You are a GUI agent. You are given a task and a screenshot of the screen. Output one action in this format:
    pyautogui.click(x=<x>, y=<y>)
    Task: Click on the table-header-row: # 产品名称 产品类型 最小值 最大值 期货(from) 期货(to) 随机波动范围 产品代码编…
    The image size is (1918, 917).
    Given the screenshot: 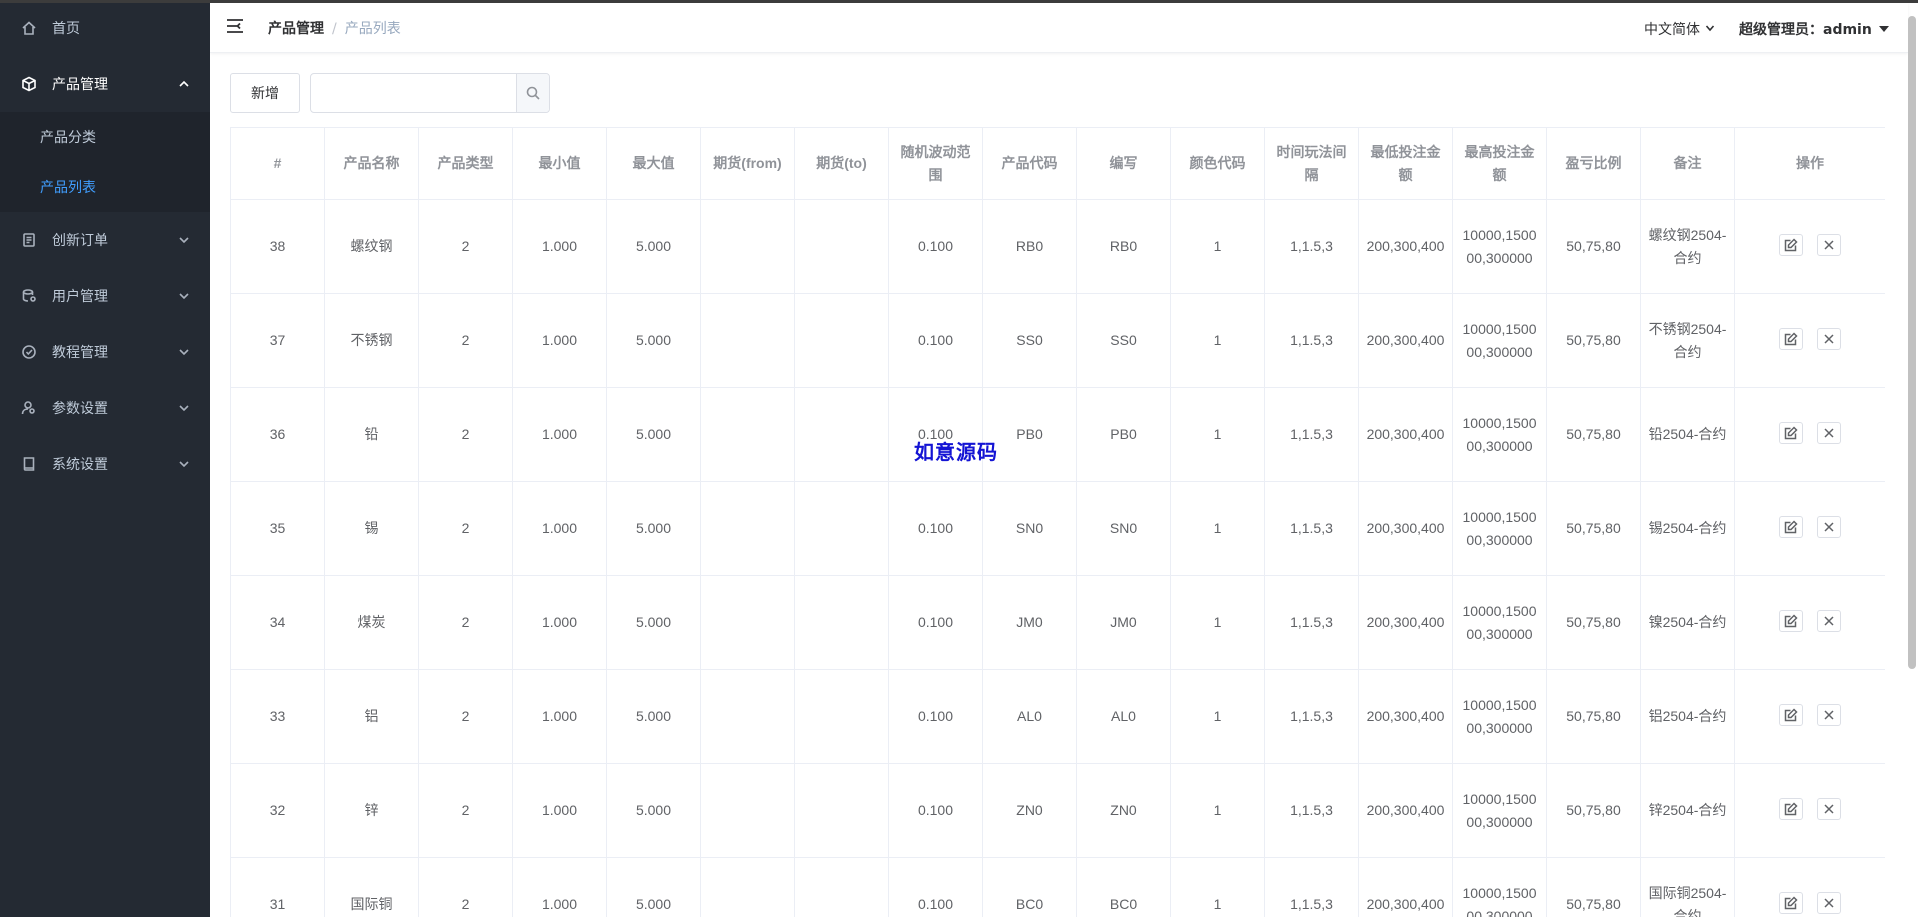 What is the action you would take?
    pyautogui.click(x=1057, y=163)
    